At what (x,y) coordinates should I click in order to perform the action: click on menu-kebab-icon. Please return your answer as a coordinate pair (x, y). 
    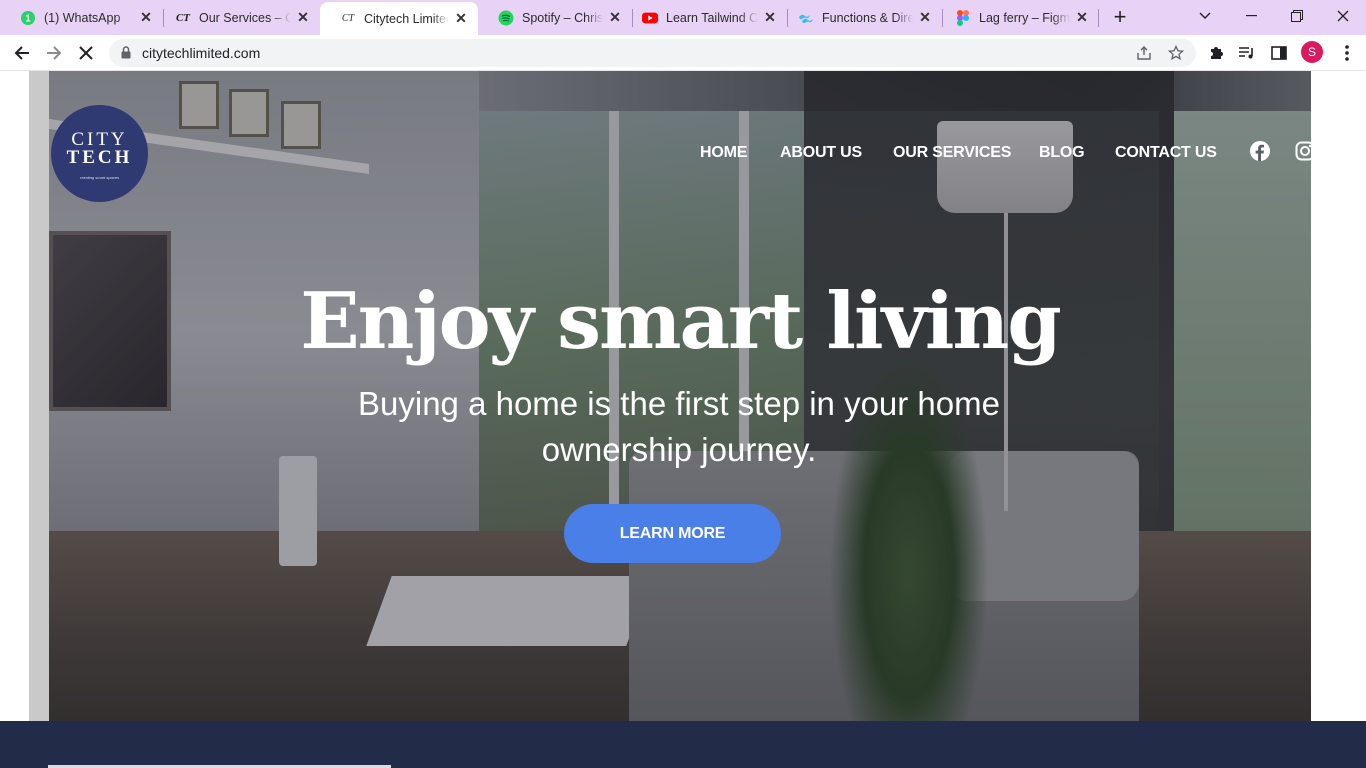
    Looking at the image, I should click on (1347, 53).